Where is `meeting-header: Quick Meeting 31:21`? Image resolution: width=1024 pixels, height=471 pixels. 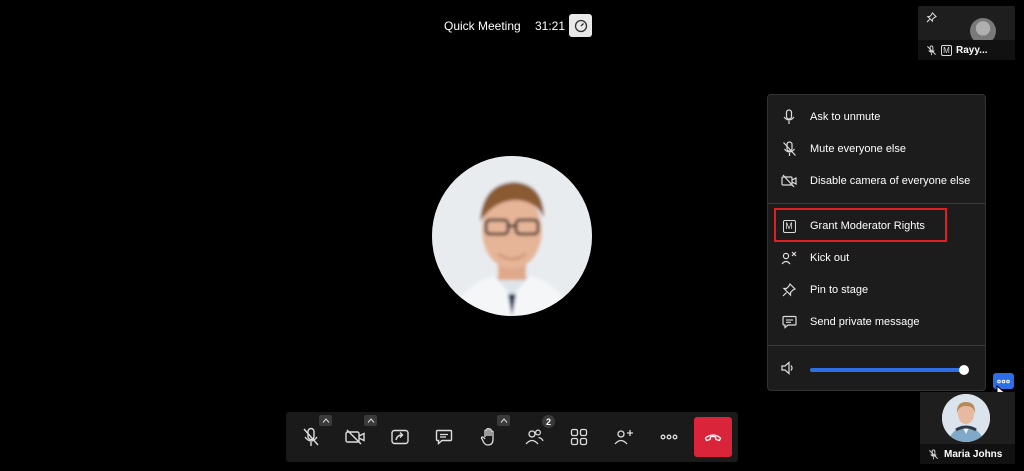
meeting-header: Quick Meeting 31:21 is located at coordinates (512, 26).